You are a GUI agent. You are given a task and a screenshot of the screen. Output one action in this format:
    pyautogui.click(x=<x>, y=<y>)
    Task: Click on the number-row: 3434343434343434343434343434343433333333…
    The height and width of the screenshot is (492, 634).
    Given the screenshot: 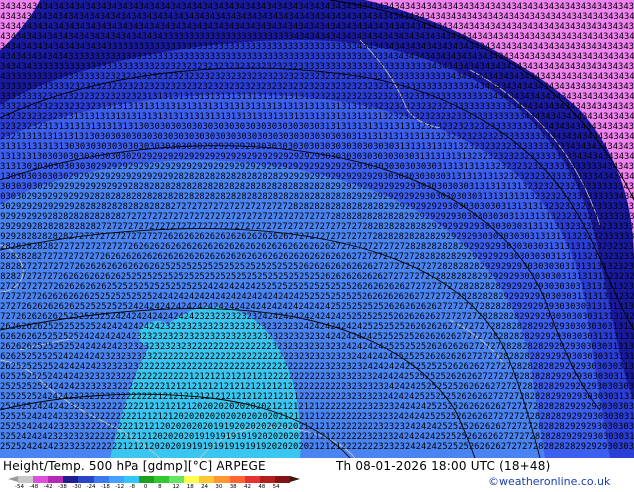 What is the action you would take?
    pyautogui.click(x=317, y=37)
    